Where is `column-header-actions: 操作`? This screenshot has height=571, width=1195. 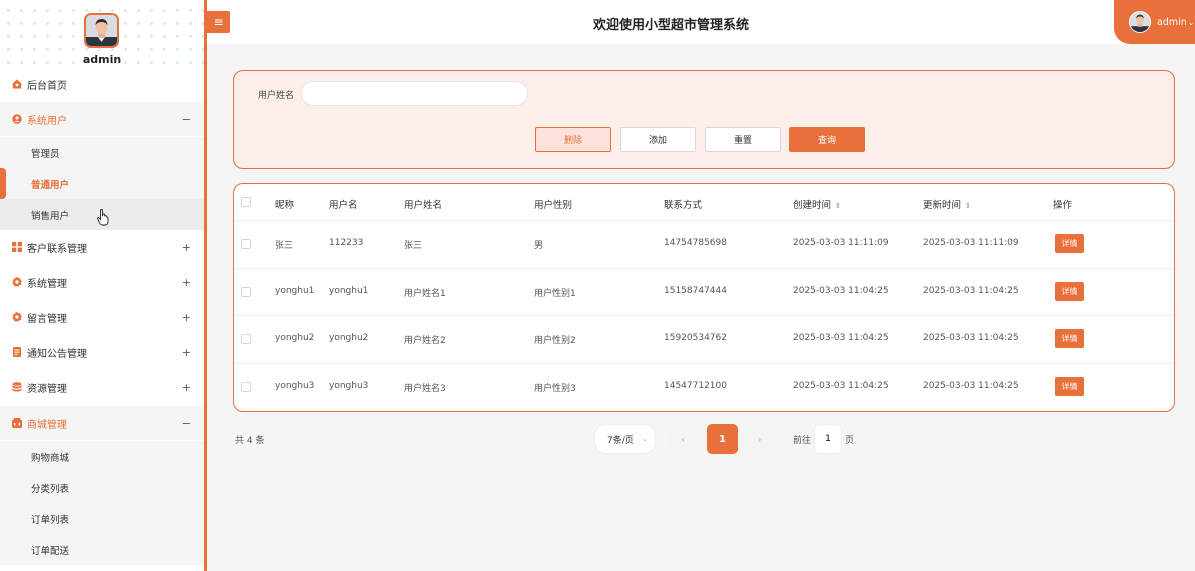 column-header-actions: 操作 is located at coordinates (1063, 205).